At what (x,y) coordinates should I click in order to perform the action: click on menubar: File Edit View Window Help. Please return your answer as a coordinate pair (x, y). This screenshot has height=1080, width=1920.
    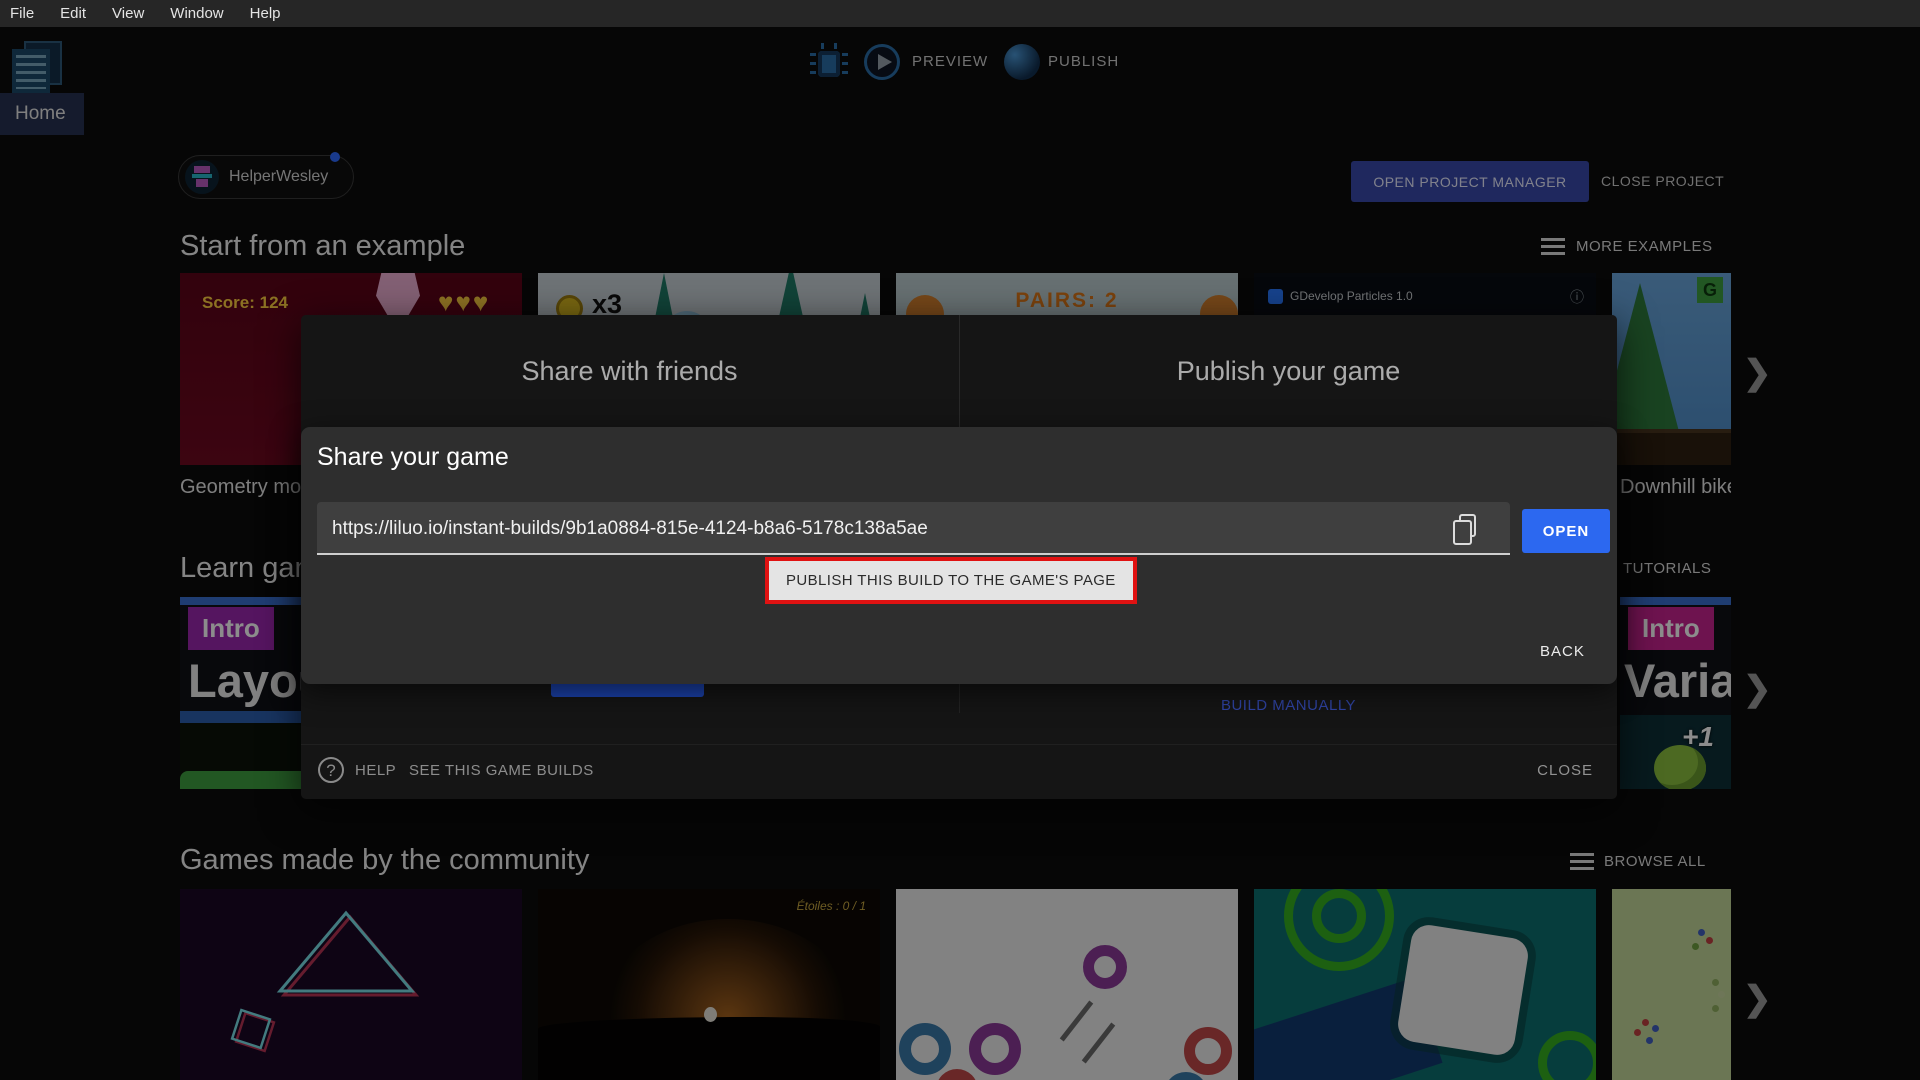
    Looking at the image, I should click on (960, 13).